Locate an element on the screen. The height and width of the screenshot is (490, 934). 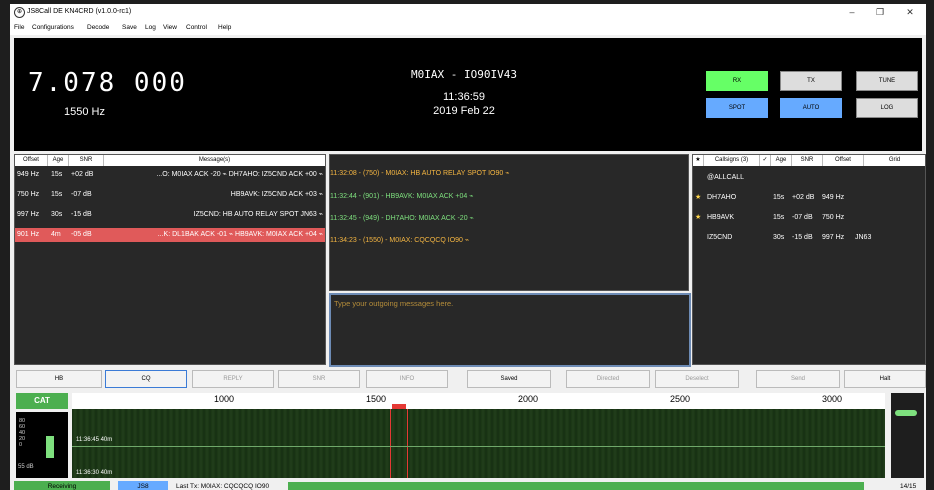
cat-indicator: CAT is located at coordinates (42, 401).